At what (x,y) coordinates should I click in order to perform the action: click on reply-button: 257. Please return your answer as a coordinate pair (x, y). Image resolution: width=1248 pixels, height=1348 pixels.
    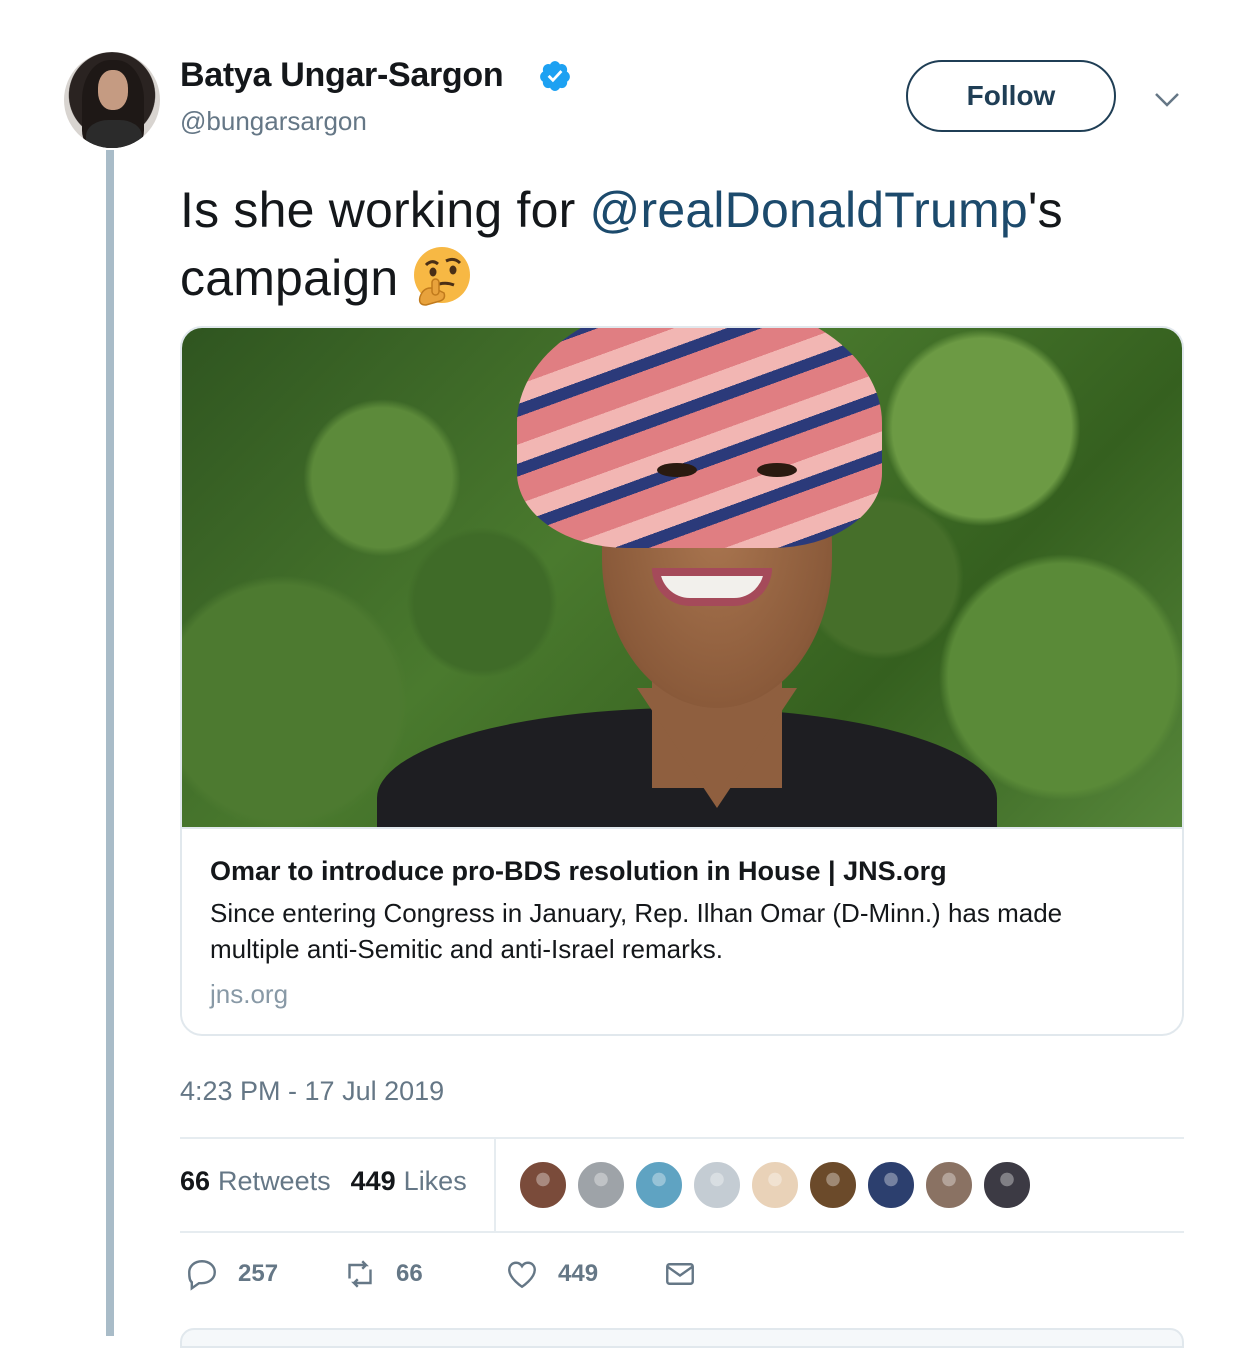
    Looking at the image, I should click on (231, 1274).